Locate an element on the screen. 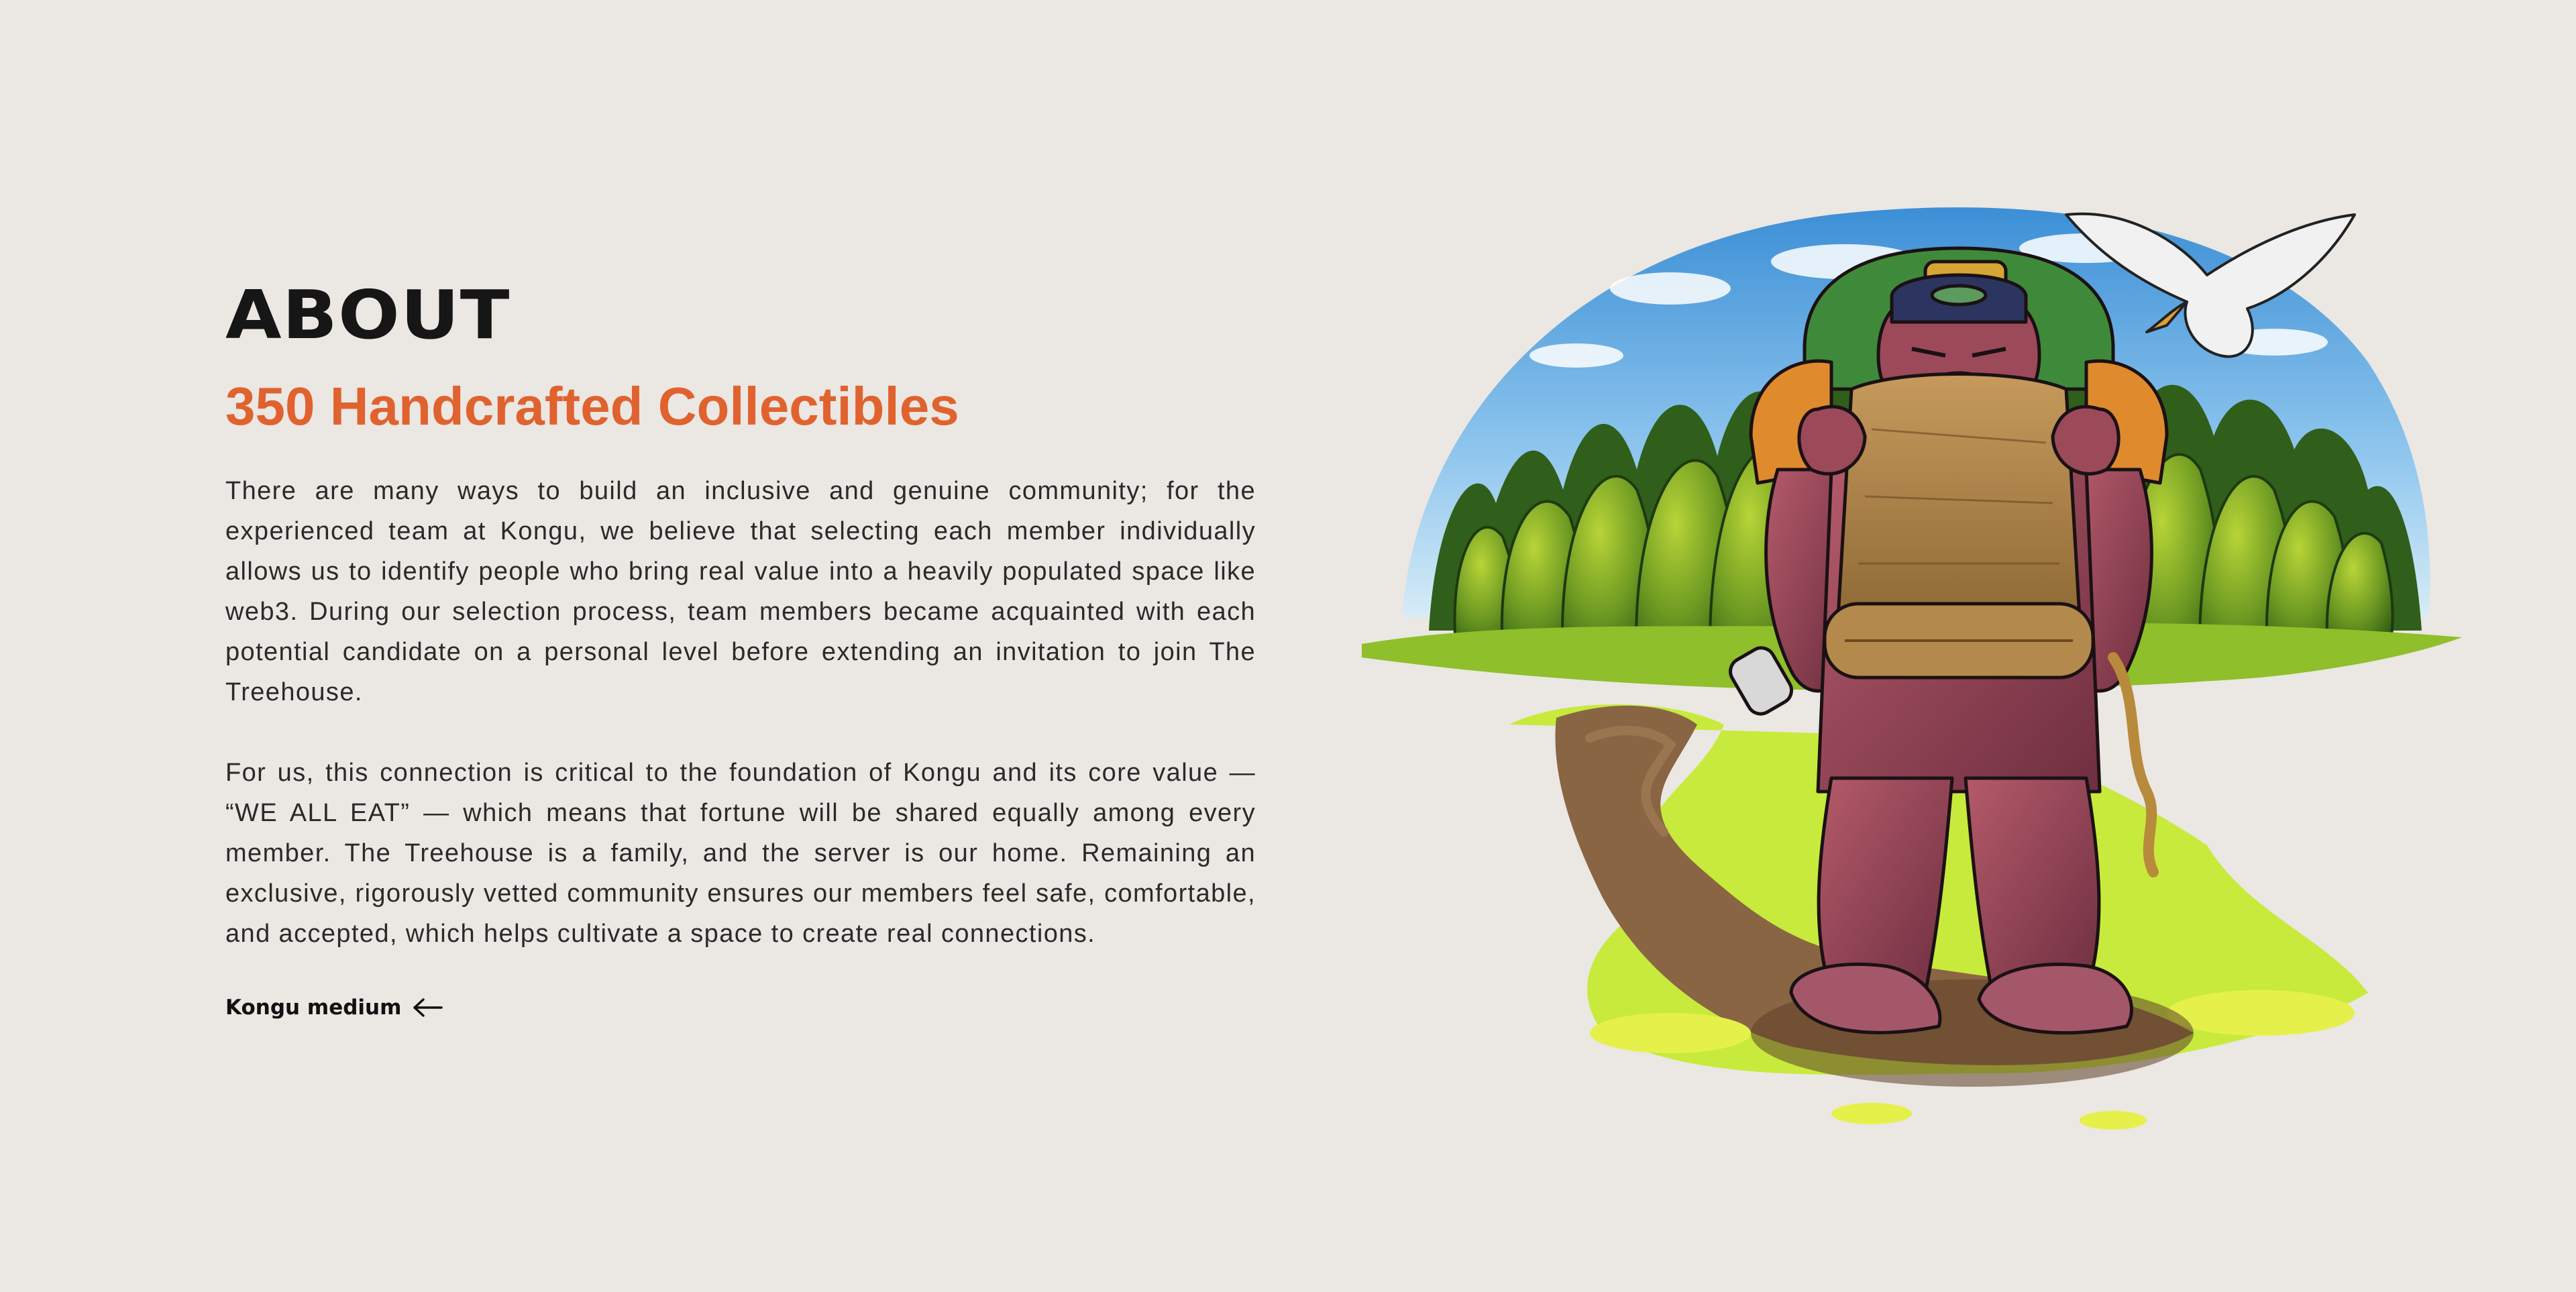 This screenshot has width=2576, height=1292. arrow-left-icon is located at coordinates (428, 1007).